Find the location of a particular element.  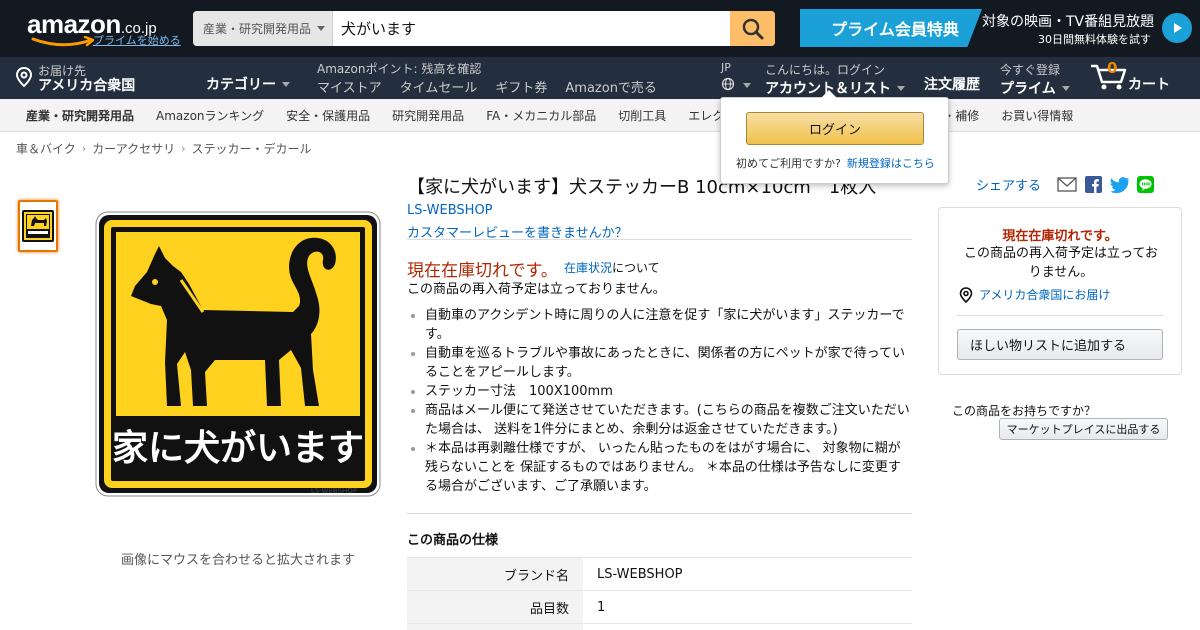

login-flyout: ログイン 初めてご利用ですか? 新規登録はこちら is located at coordinates (834, 137).